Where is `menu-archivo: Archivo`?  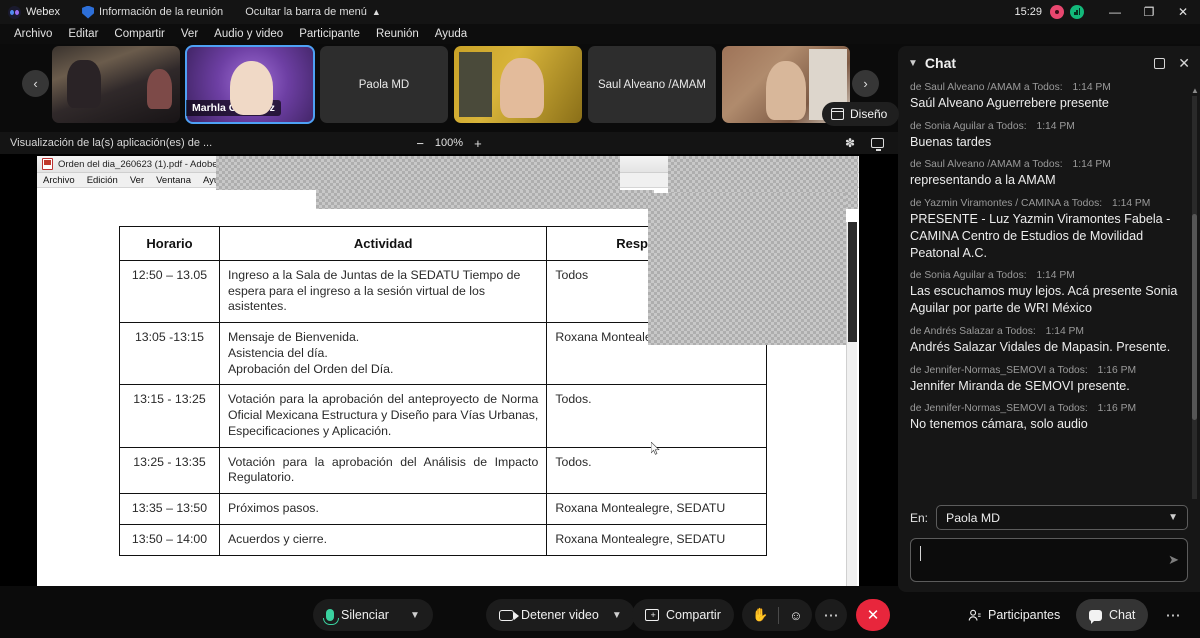 menu-archivo: Archivo is located at coordinates (33, 34).